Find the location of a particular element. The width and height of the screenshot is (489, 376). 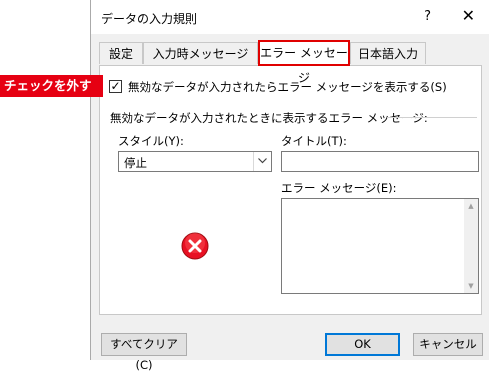

dialog-title: データの入力規則 is located at coordinates (149, 19).